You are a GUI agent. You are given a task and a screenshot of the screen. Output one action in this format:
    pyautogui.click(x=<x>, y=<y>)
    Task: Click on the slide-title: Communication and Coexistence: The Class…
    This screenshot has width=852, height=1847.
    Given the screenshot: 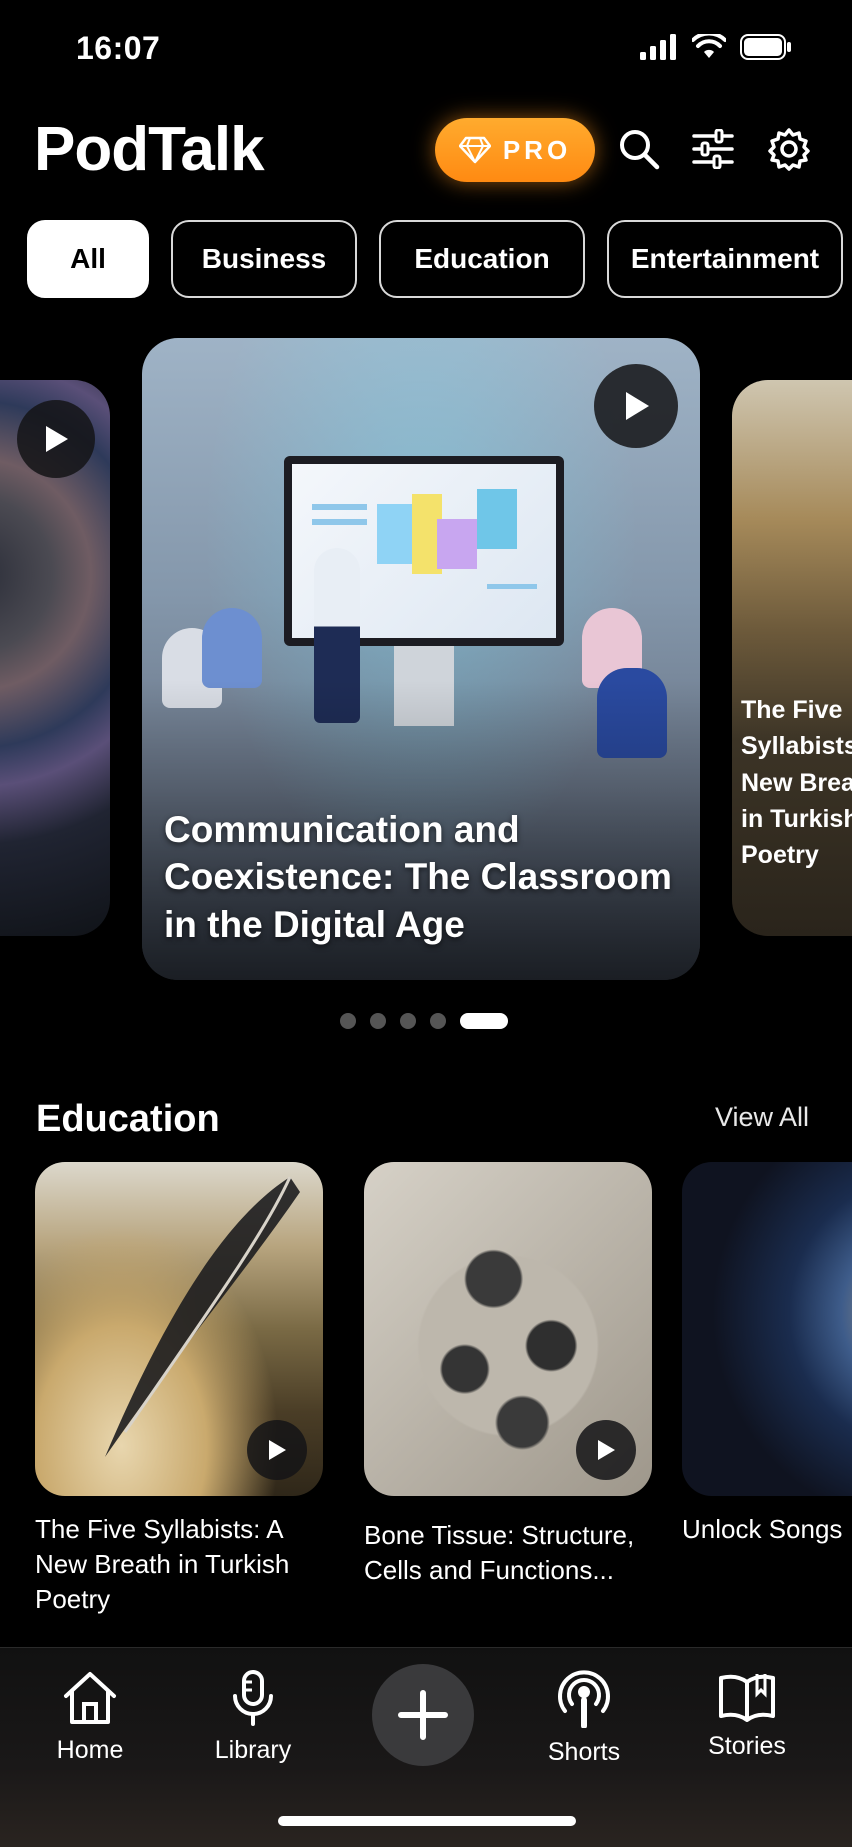 What is the action you would take?
    pyautogui.click(x=418, y=876)
    